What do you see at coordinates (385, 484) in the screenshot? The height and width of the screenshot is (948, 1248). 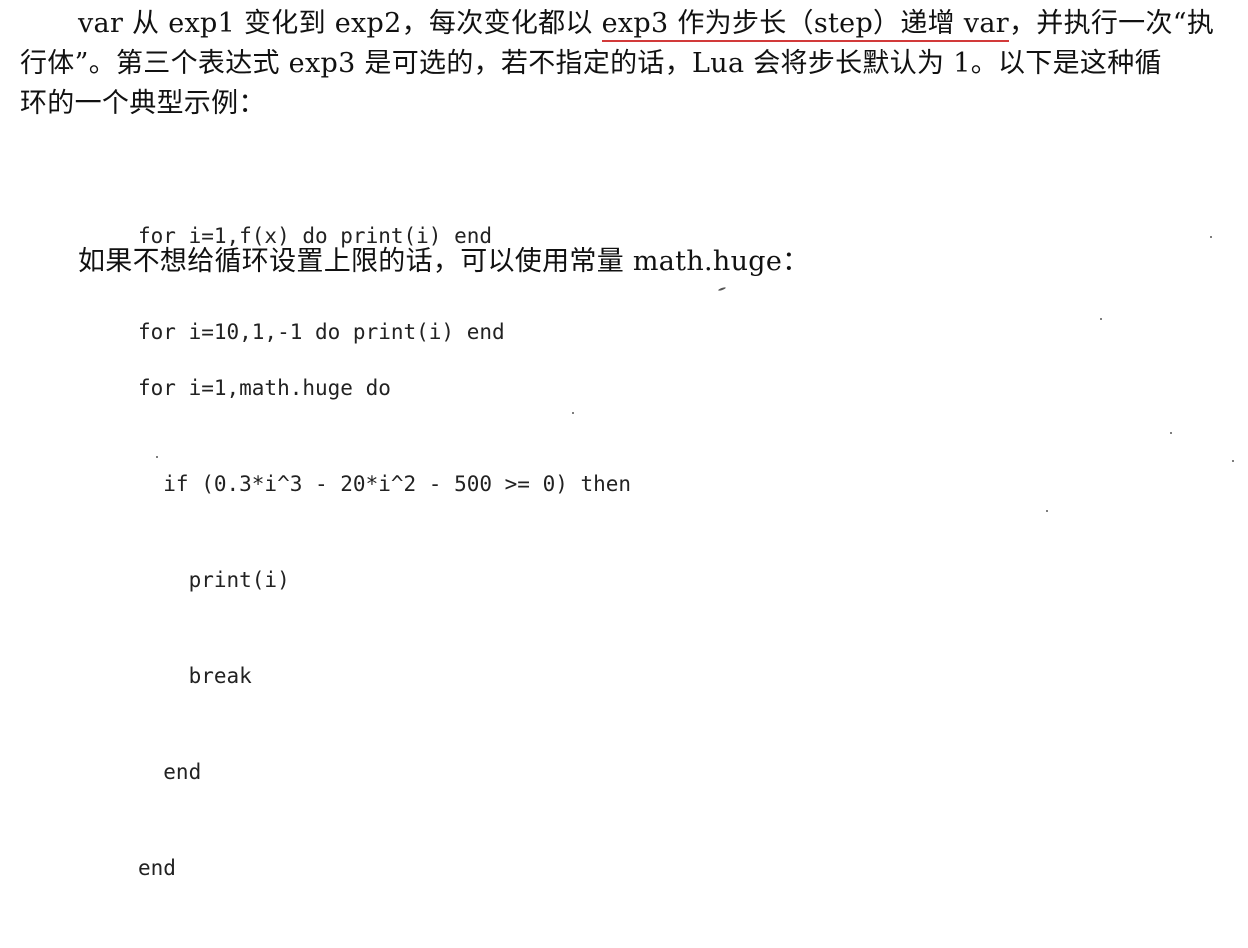 I see `code-line: if (0.3*i^3 - 20*i^2 - 500 >= 0) then` at bounding box center [385, 484].